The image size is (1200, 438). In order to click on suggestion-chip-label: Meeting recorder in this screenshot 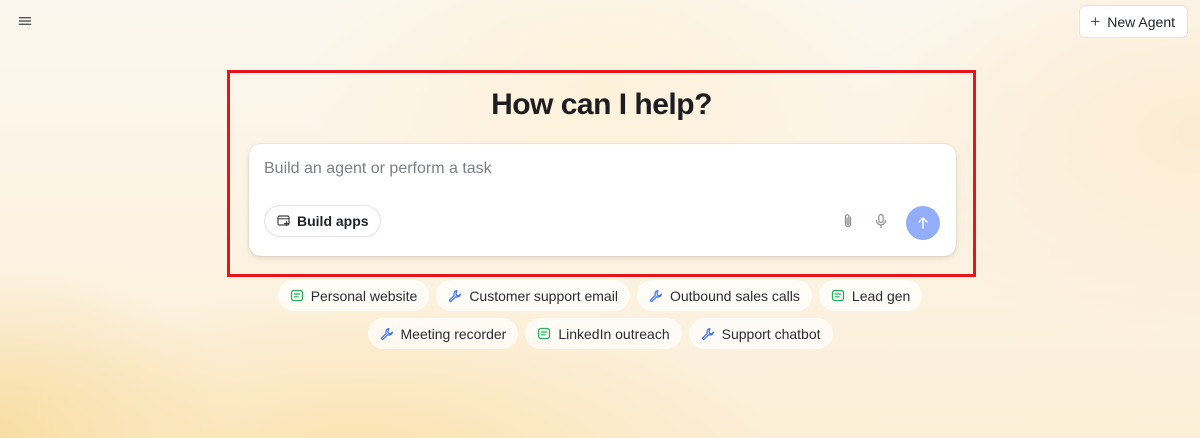, I will do `click(453, 333)`.